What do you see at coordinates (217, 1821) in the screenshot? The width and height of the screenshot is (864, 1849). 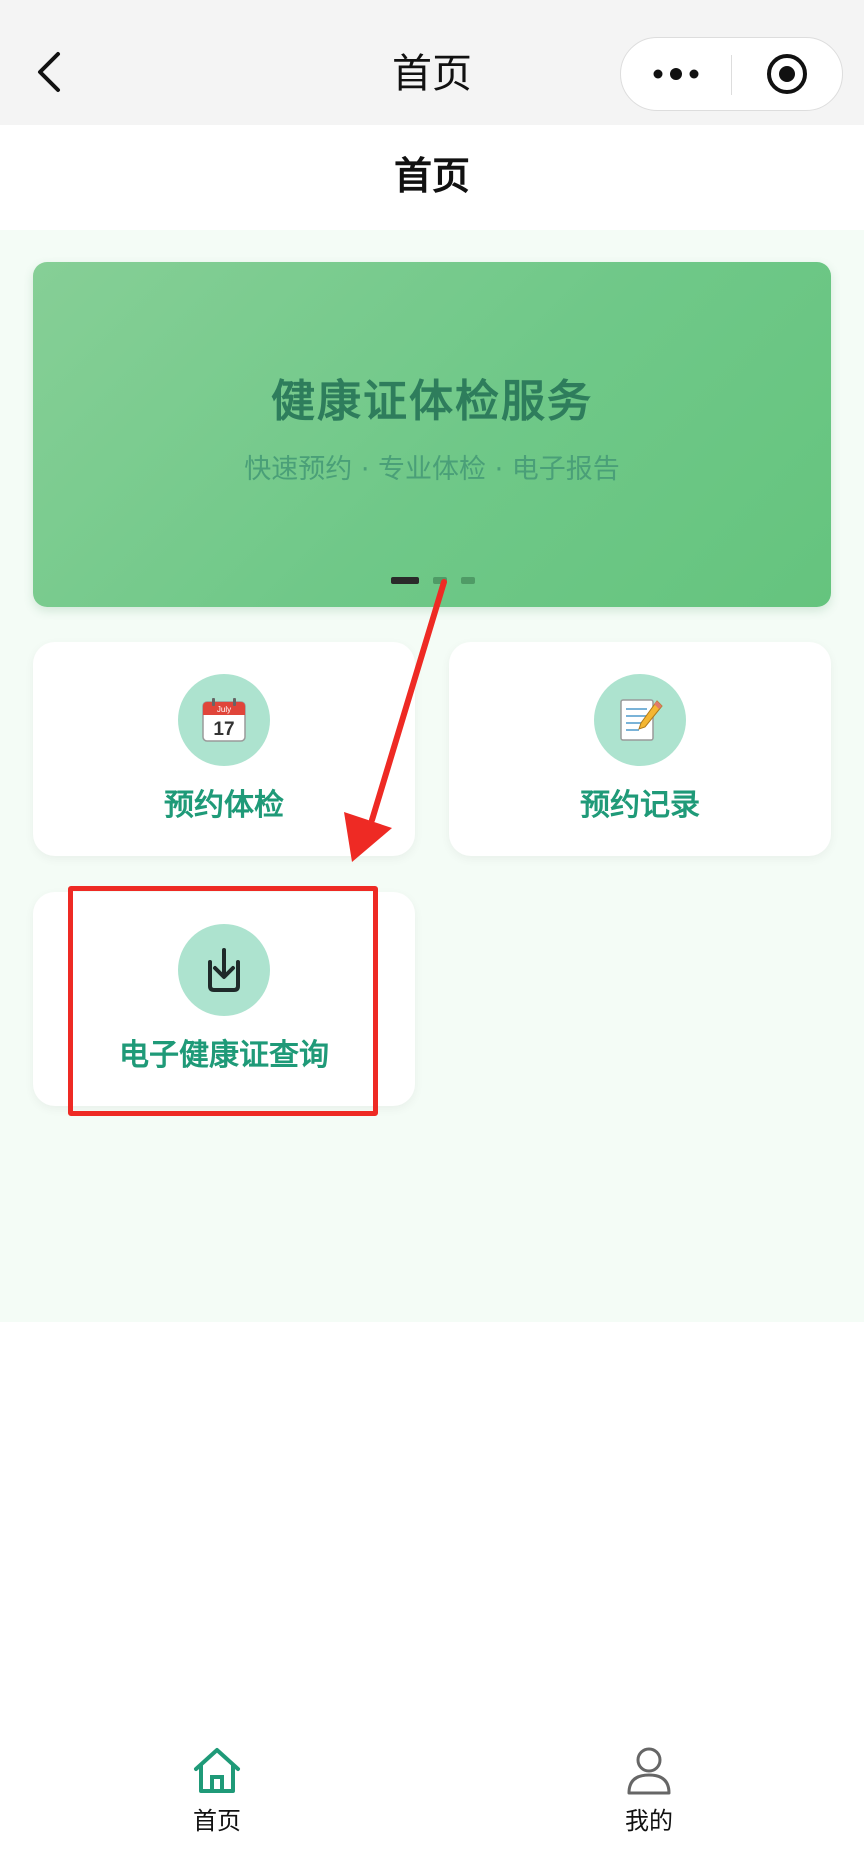 I see `tab-home-label: 首页` at bounding box center [217, 1821].